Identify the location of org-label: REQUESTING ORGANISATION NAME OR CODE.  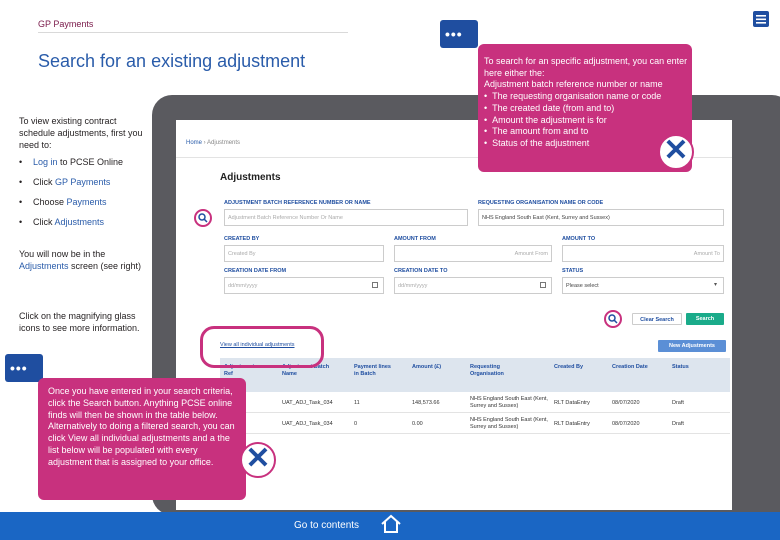
(541, 203).